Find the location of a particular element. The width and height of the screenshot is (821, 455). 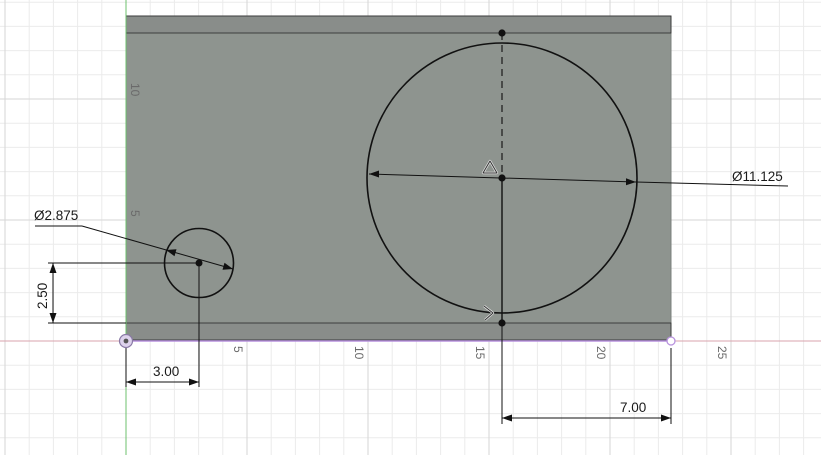

small-diameter-dimension: Ø2.875 is located at coordinates (56, 215).